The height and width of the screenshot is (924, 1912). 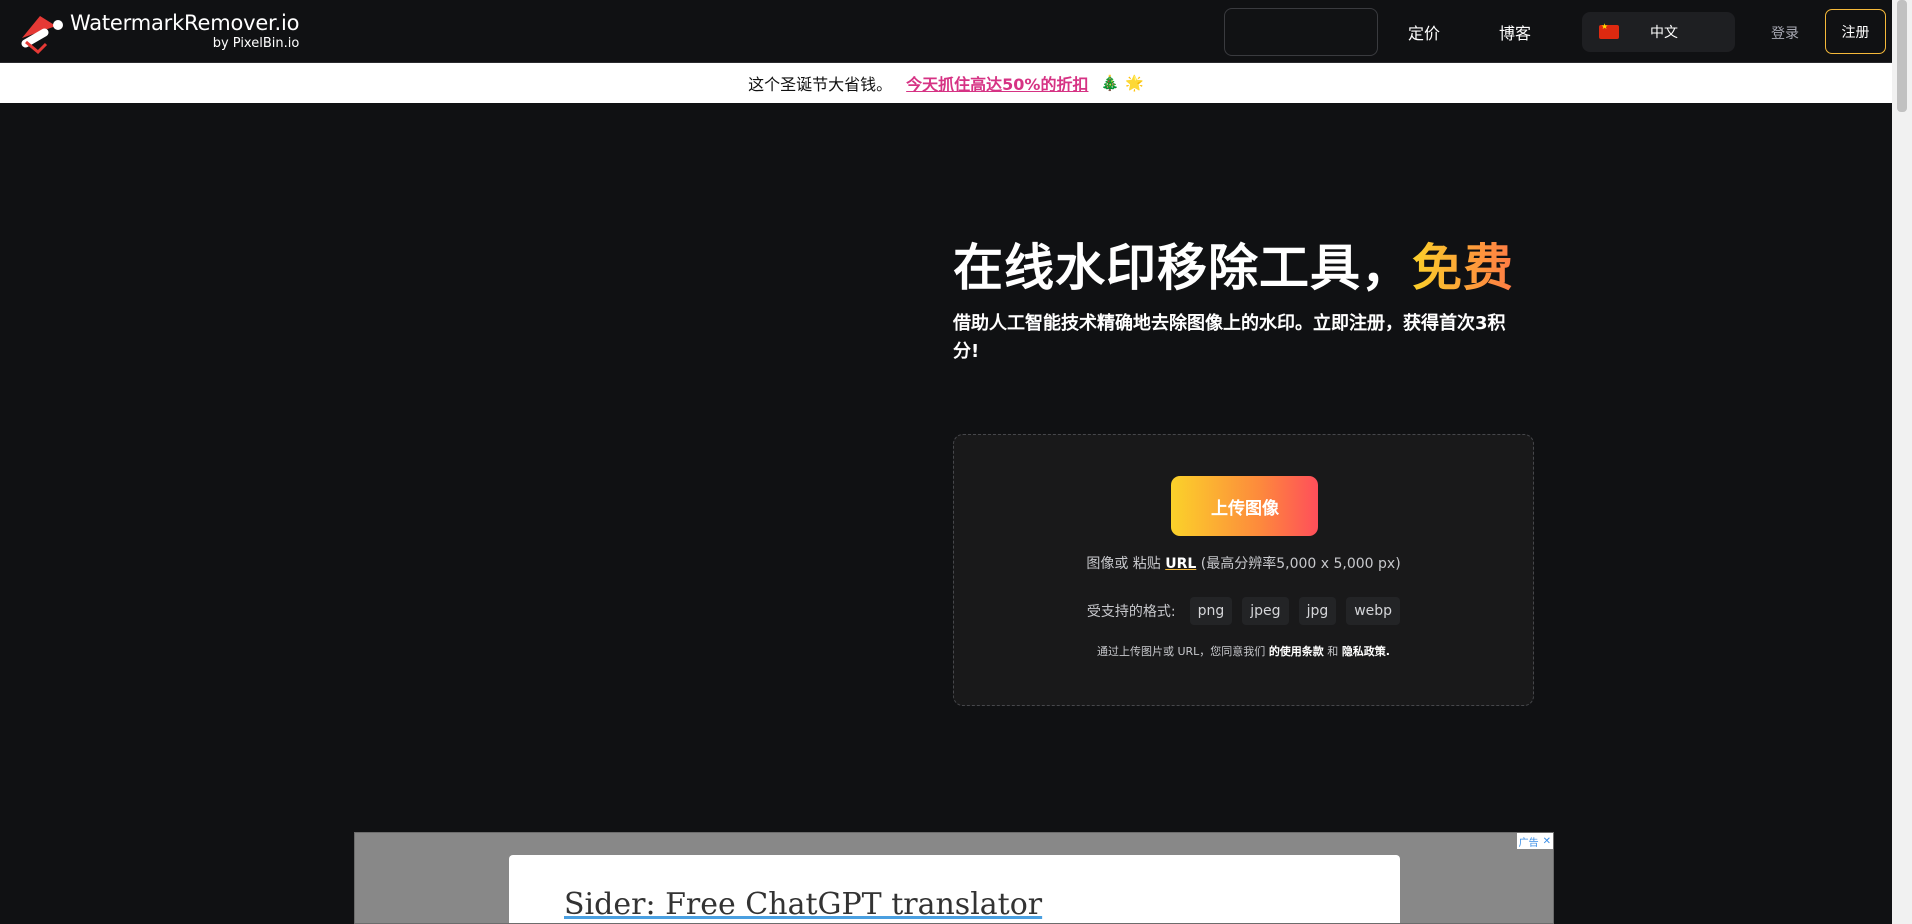 What do you see at coordinates (1664, 33) in the screenshot?
I see `language-label: 中文` at bounding box center [1664, 33].